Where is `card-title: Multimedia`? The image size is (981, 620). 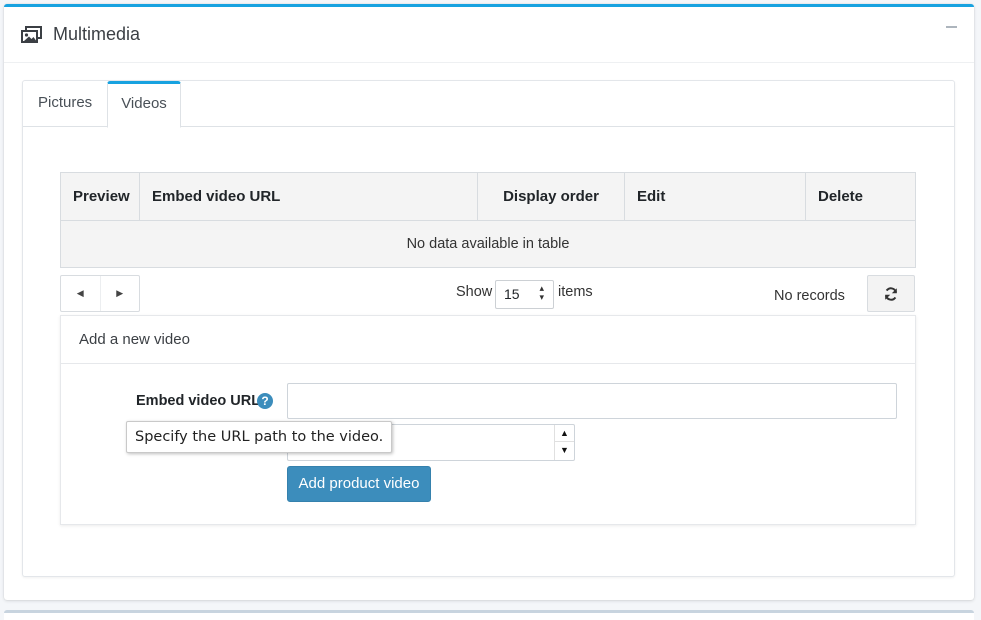
card-title: Multimedia is located at coordinates (97, 34).